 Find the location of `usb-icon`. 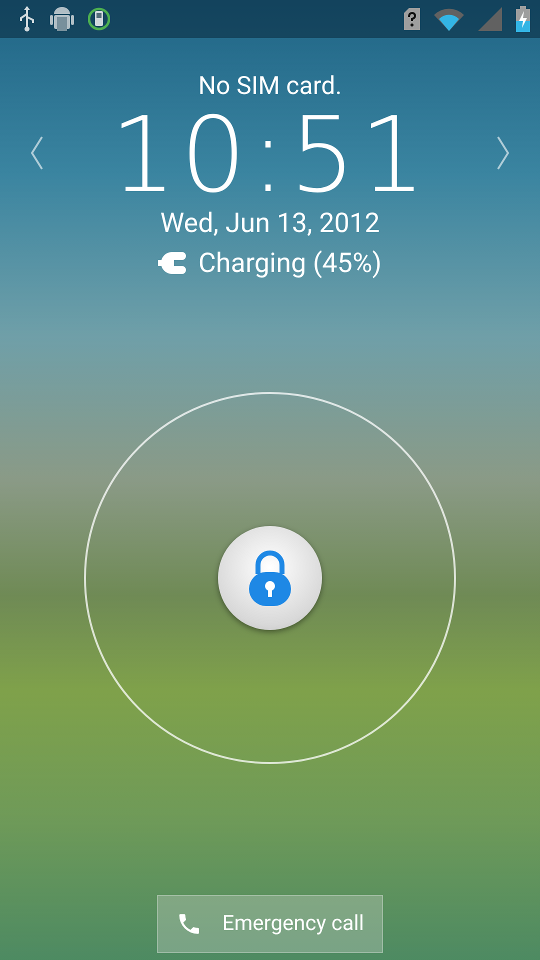

usb-icon is located at coordinates (27, 19).